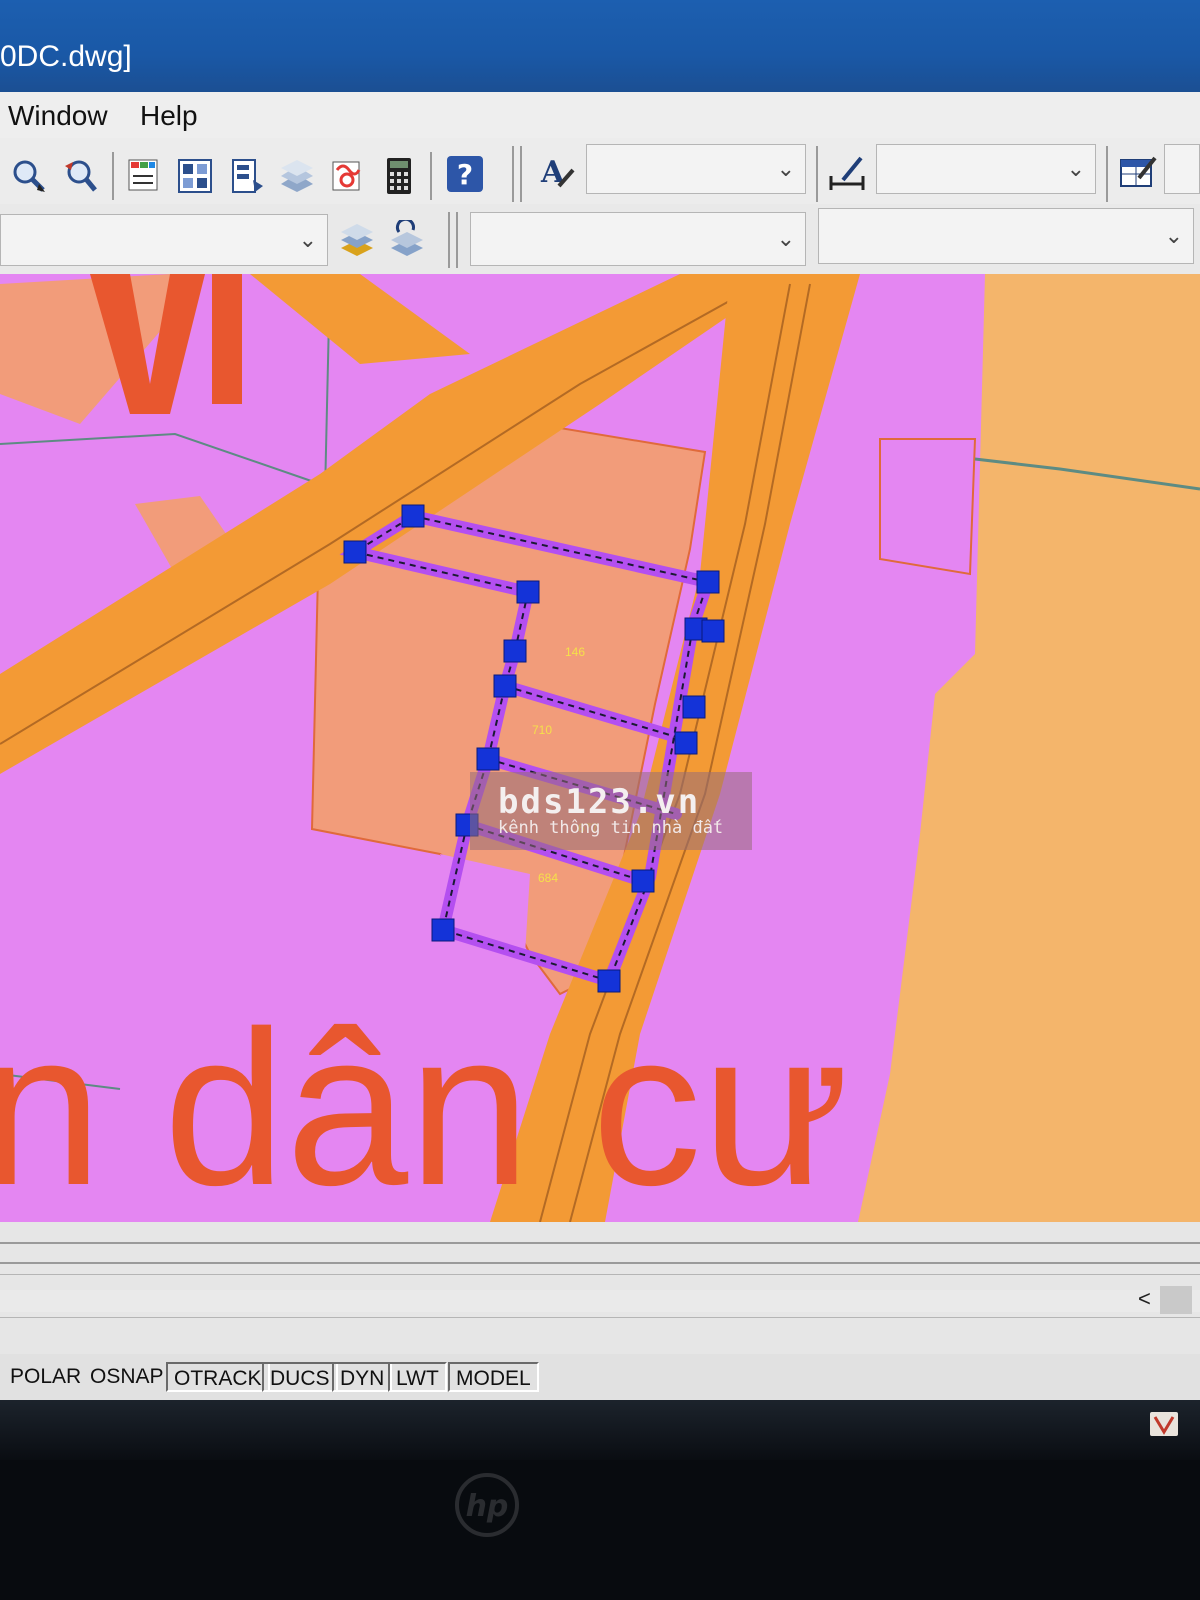 This screenshot has height=1600, width=1200. I want to click on properties-icon, so click(145, 176).